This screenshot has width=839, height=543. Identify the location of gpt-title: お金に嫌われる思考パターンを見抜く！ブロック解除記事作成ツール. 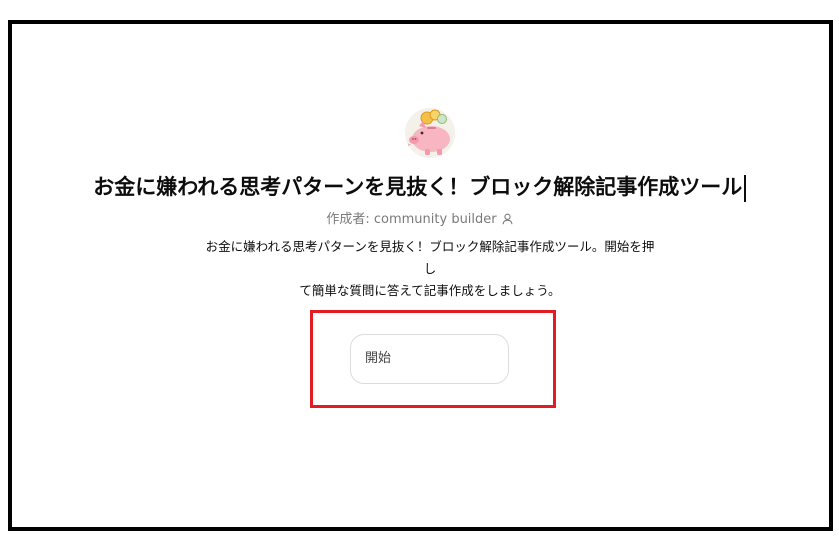
(419, 187).